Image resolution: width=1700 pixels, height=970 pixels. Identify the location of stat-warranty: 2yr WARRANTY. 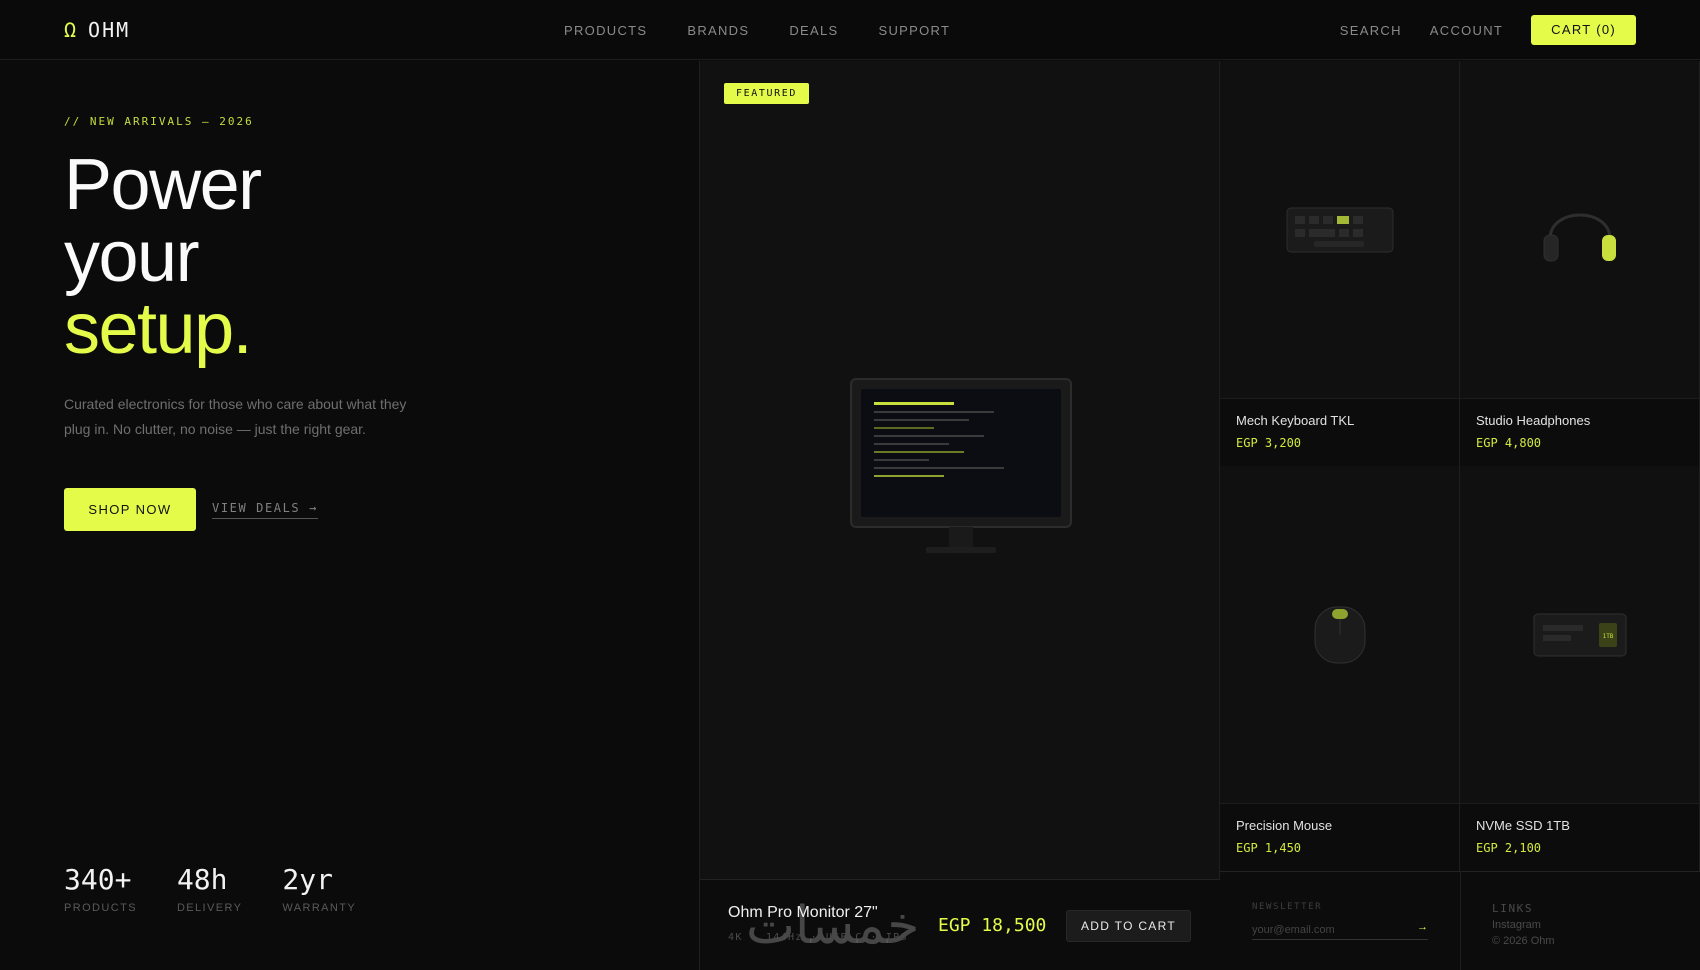
(319, 888).